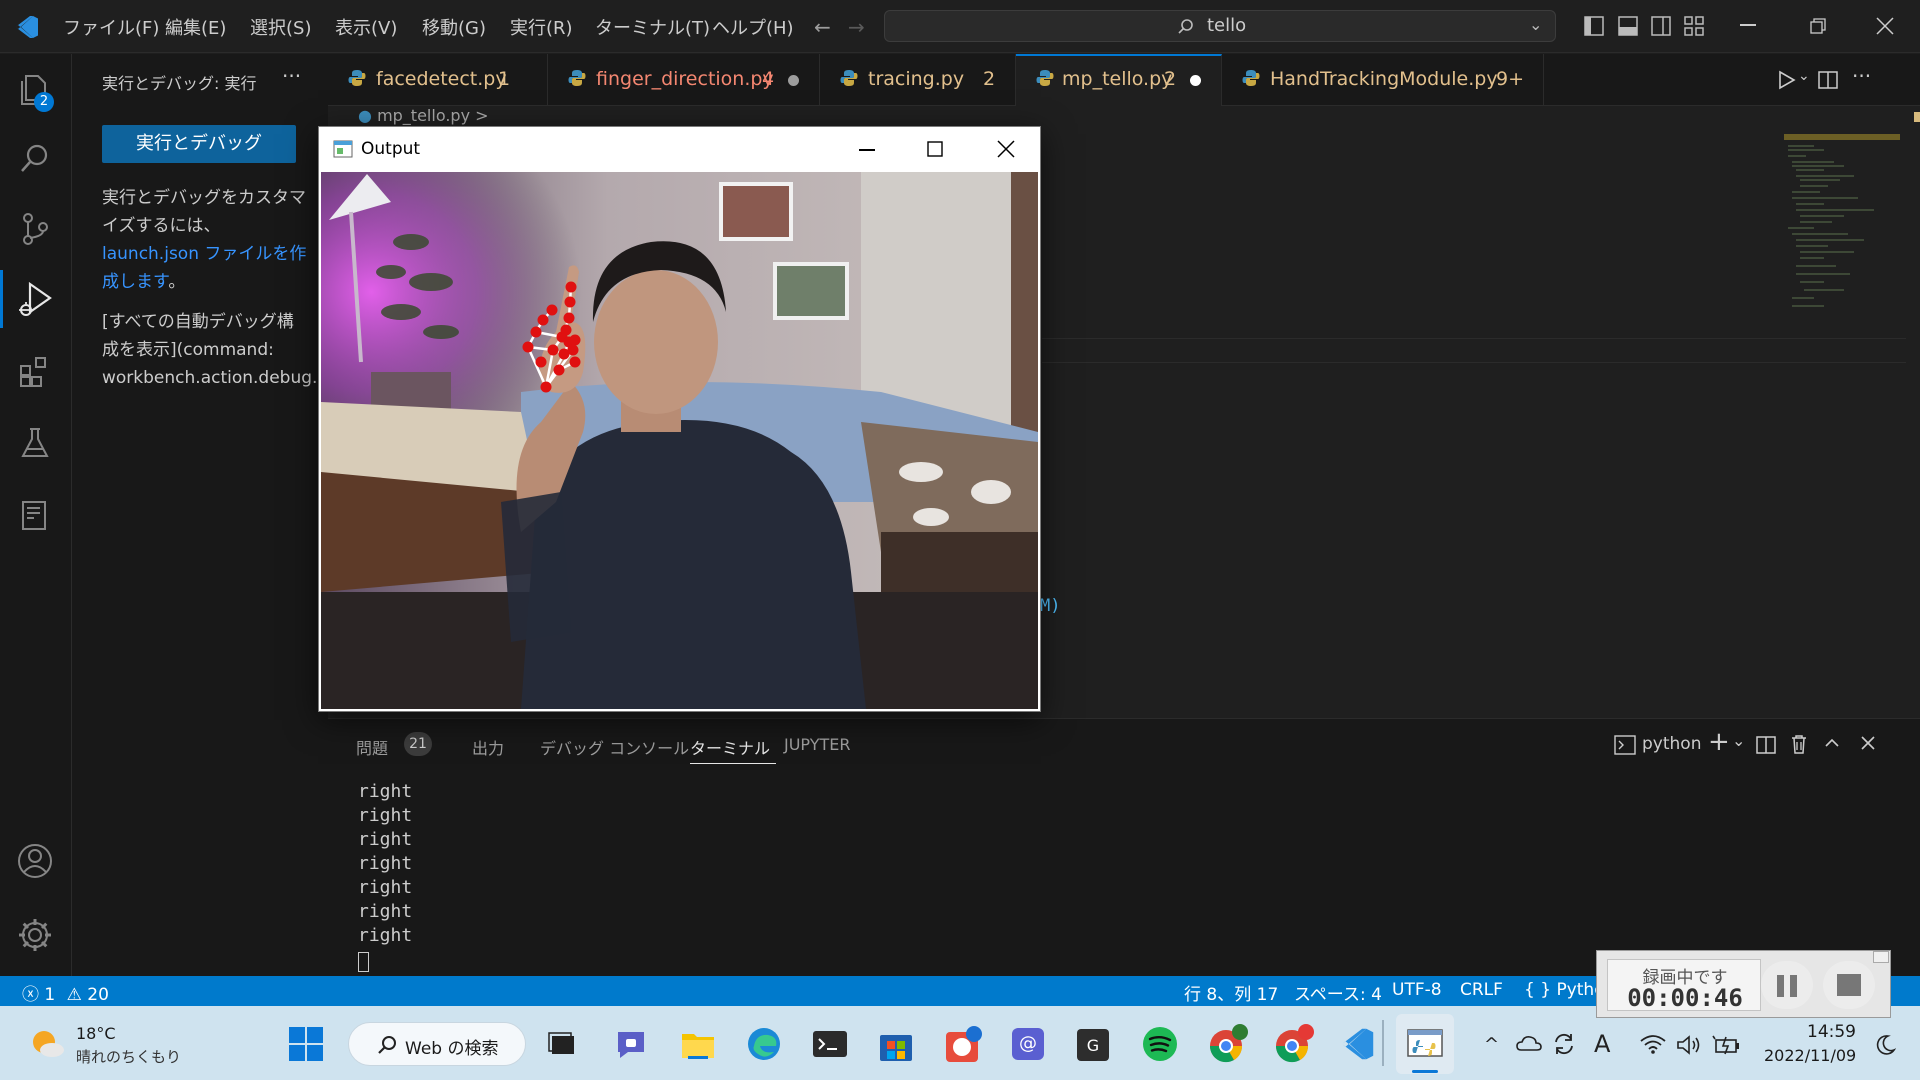 Image resolution: width=1920 pixels, height=1080 pixels. Describe the element at coordinates (753, 27) in the screenshot. I see `menu-help: ヘルプ(H)` at that location.